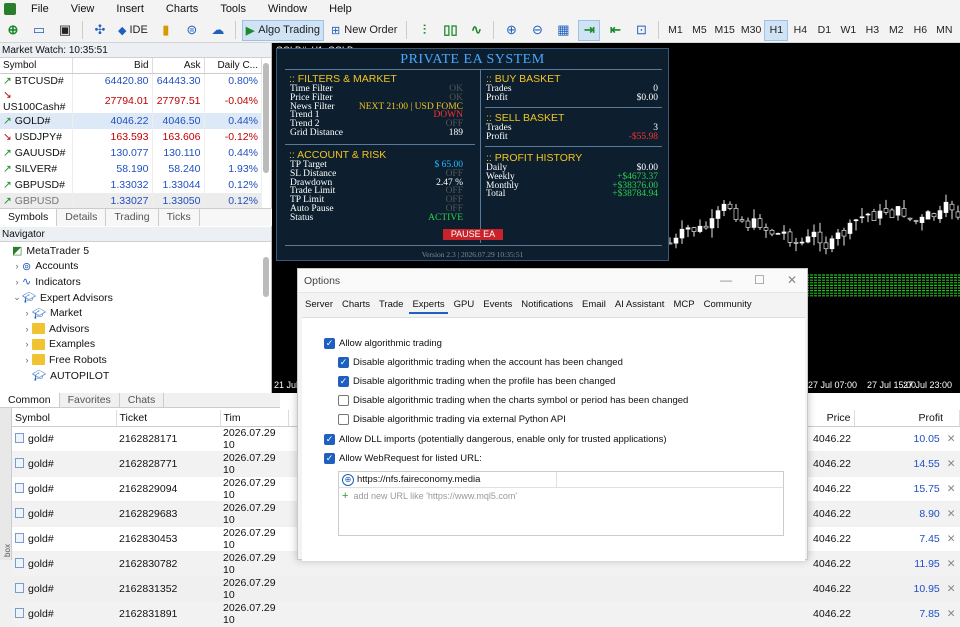 This screenshot has height=627, width=960. What do you see at coordinates (319, 305) in the screenshot?
I see `options-tab-server: Server` at bounding box center [319, 305].